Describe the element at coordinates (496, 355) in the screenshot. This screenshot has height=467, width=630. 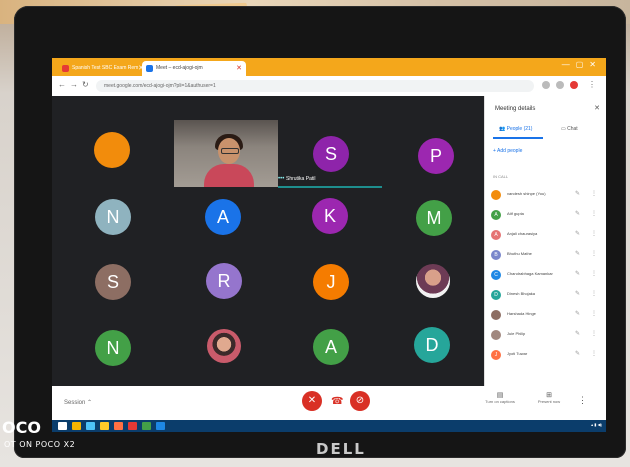
I see `avatar: J` at that location.